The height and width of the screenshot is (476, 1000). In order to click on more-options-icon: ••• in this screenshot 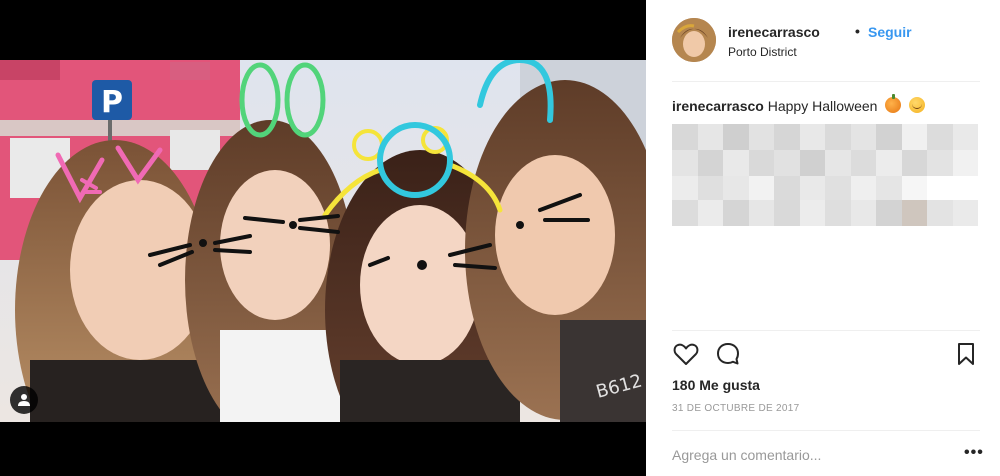, I will do `click(974, 453)`.